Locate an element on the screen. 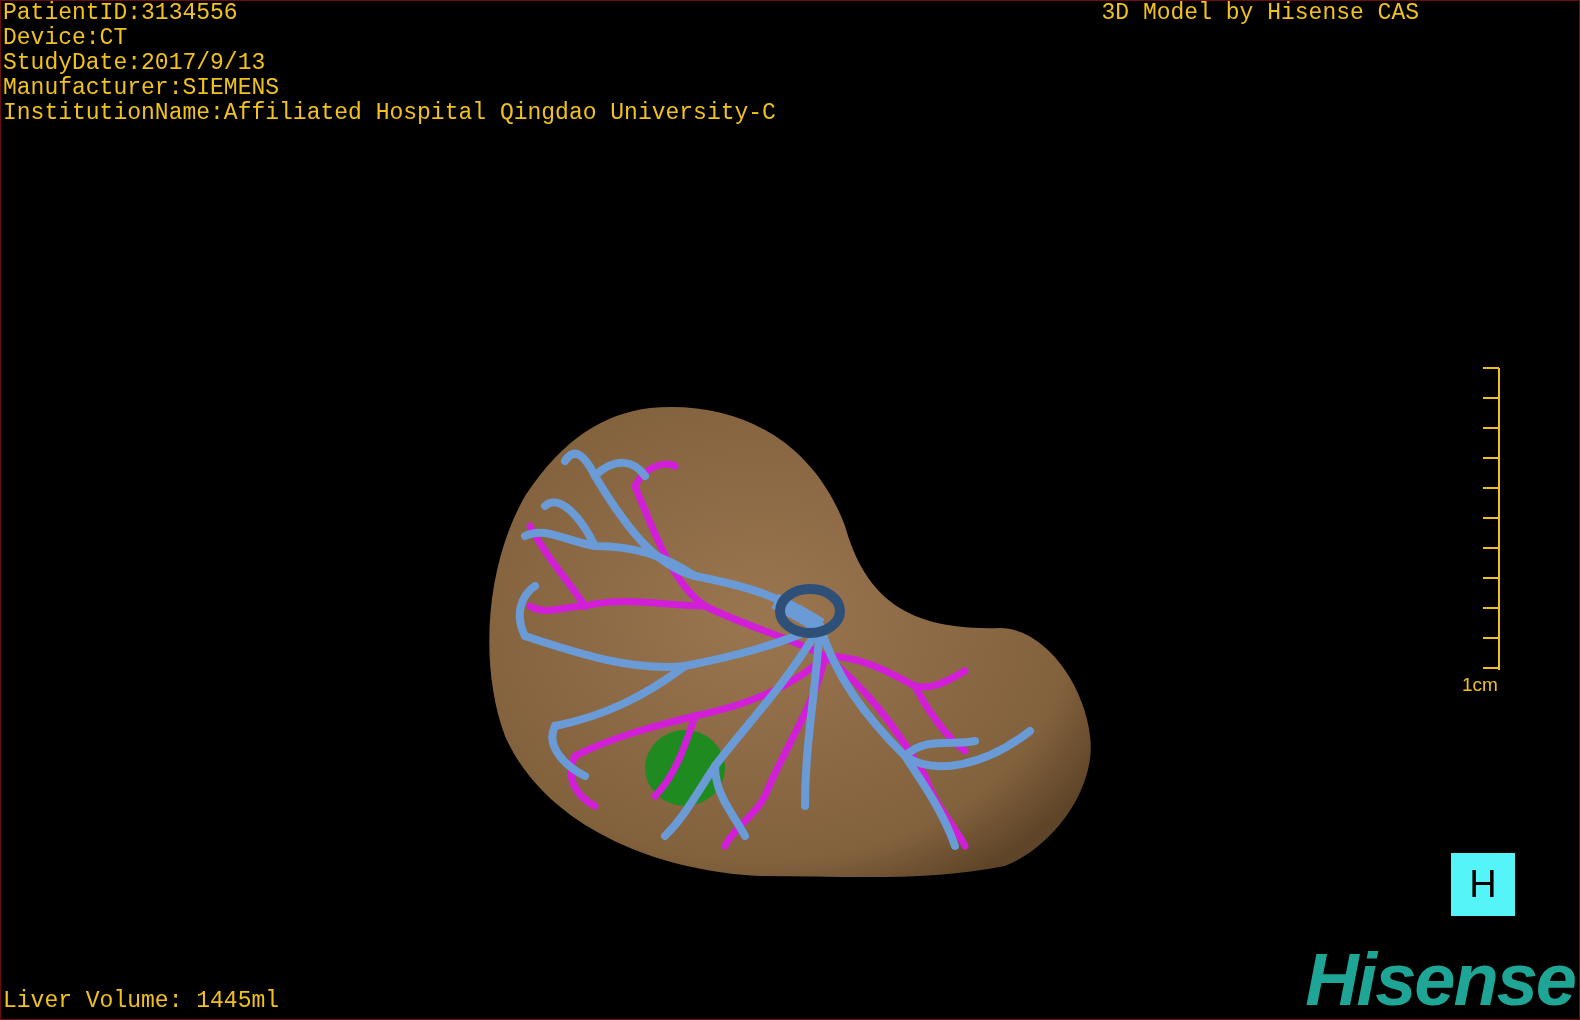 This screenshot has height=1020, width=1580. liver-volume-text: Liver Volume: 1445ml is located at coordinates (141, 1001).